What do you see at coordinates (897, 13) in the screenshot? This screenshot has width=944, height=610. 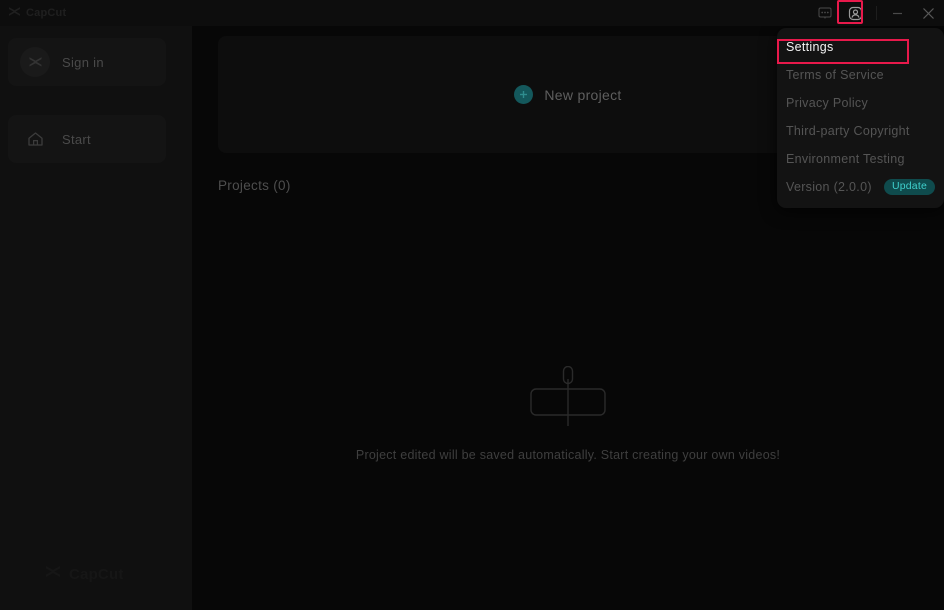 I see `minimize-button` at bounding box center [897, 13].